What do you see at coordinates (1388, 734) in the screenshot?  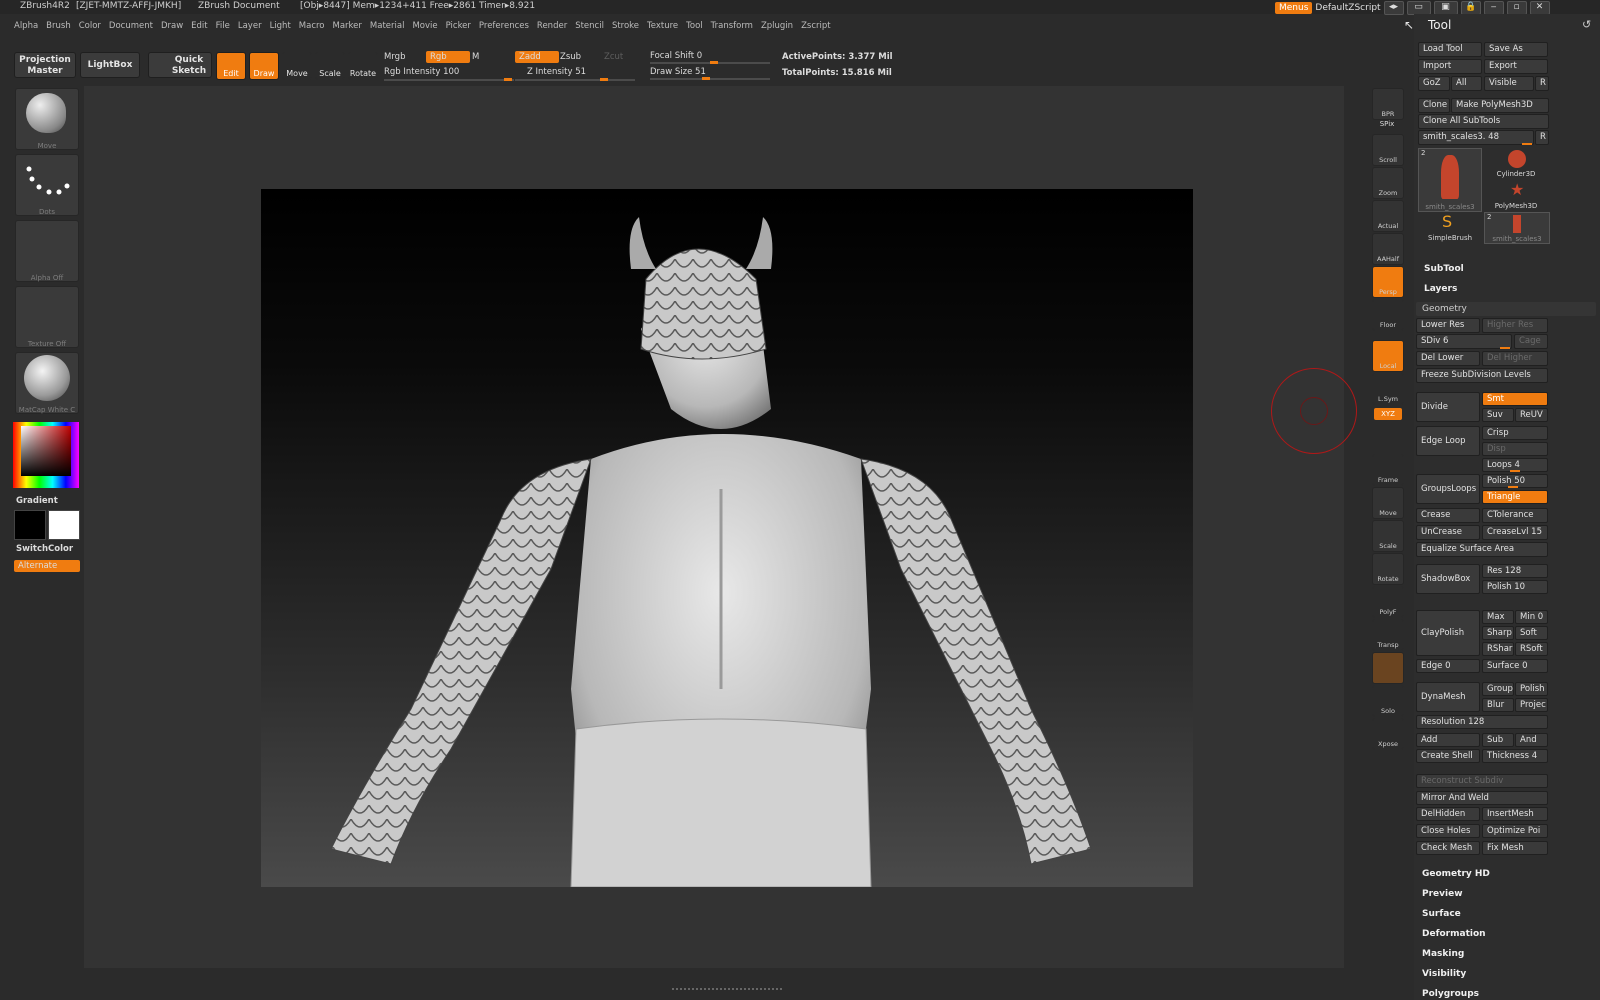 I see `xpose-button: Xpose` at bounding box center [1388, 734].